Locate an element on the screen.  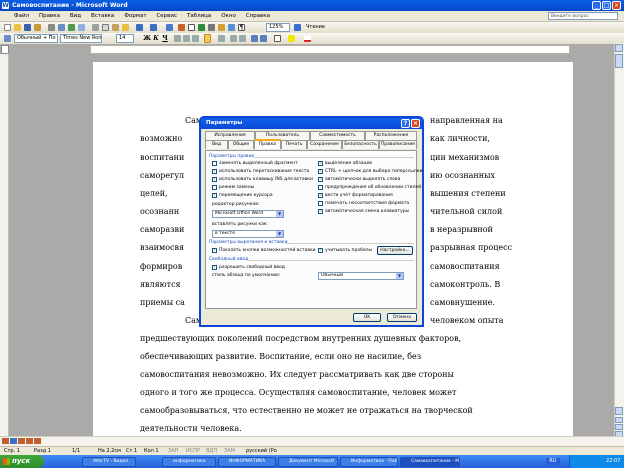
menu-tools: Сервис is located at coordinates (166, 16).